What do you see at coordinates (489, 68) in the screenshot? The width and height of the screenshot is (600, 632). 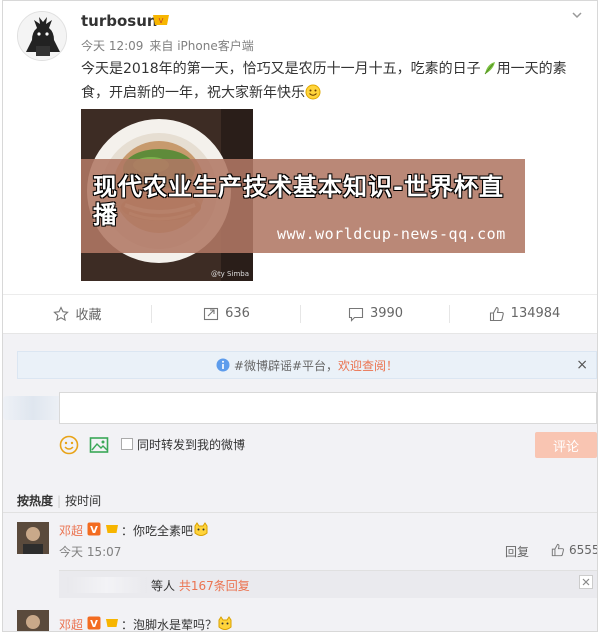 I see `leaf-emoji-icon` at bounding box center [489, 68].